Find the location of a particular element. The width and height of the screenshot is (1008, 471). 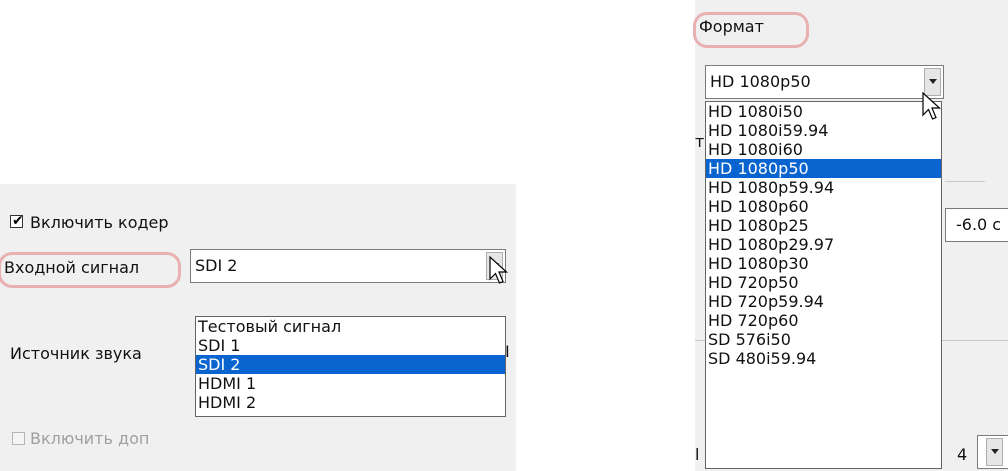

format-option: HD 720p59.94 is located at coordinates (823, 301).